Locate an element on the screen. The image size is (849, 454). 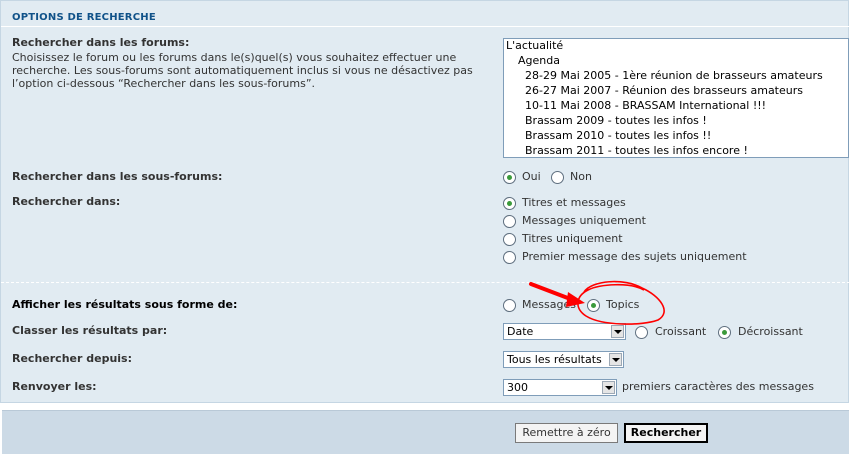
search-in-first-post-radio is located at coordinates (509, 257).